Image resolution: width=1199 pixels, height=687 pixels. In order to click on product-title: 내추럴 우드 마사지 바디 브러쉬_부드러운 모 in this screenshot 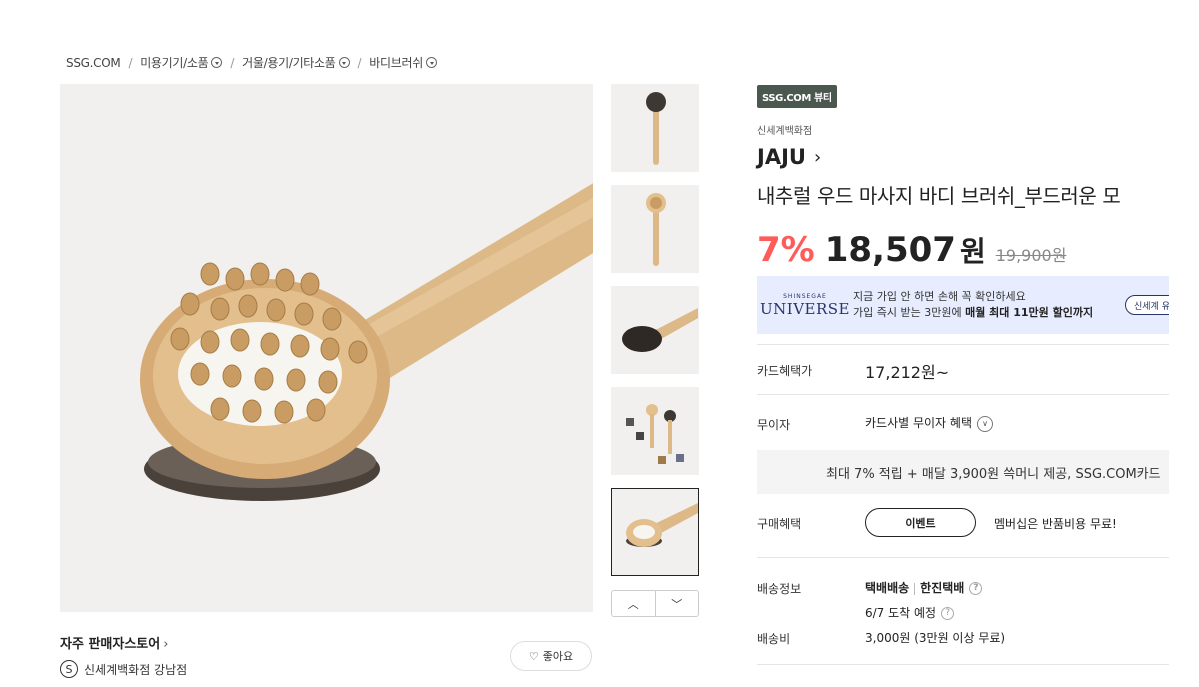, I will do `click(939, 196)`.